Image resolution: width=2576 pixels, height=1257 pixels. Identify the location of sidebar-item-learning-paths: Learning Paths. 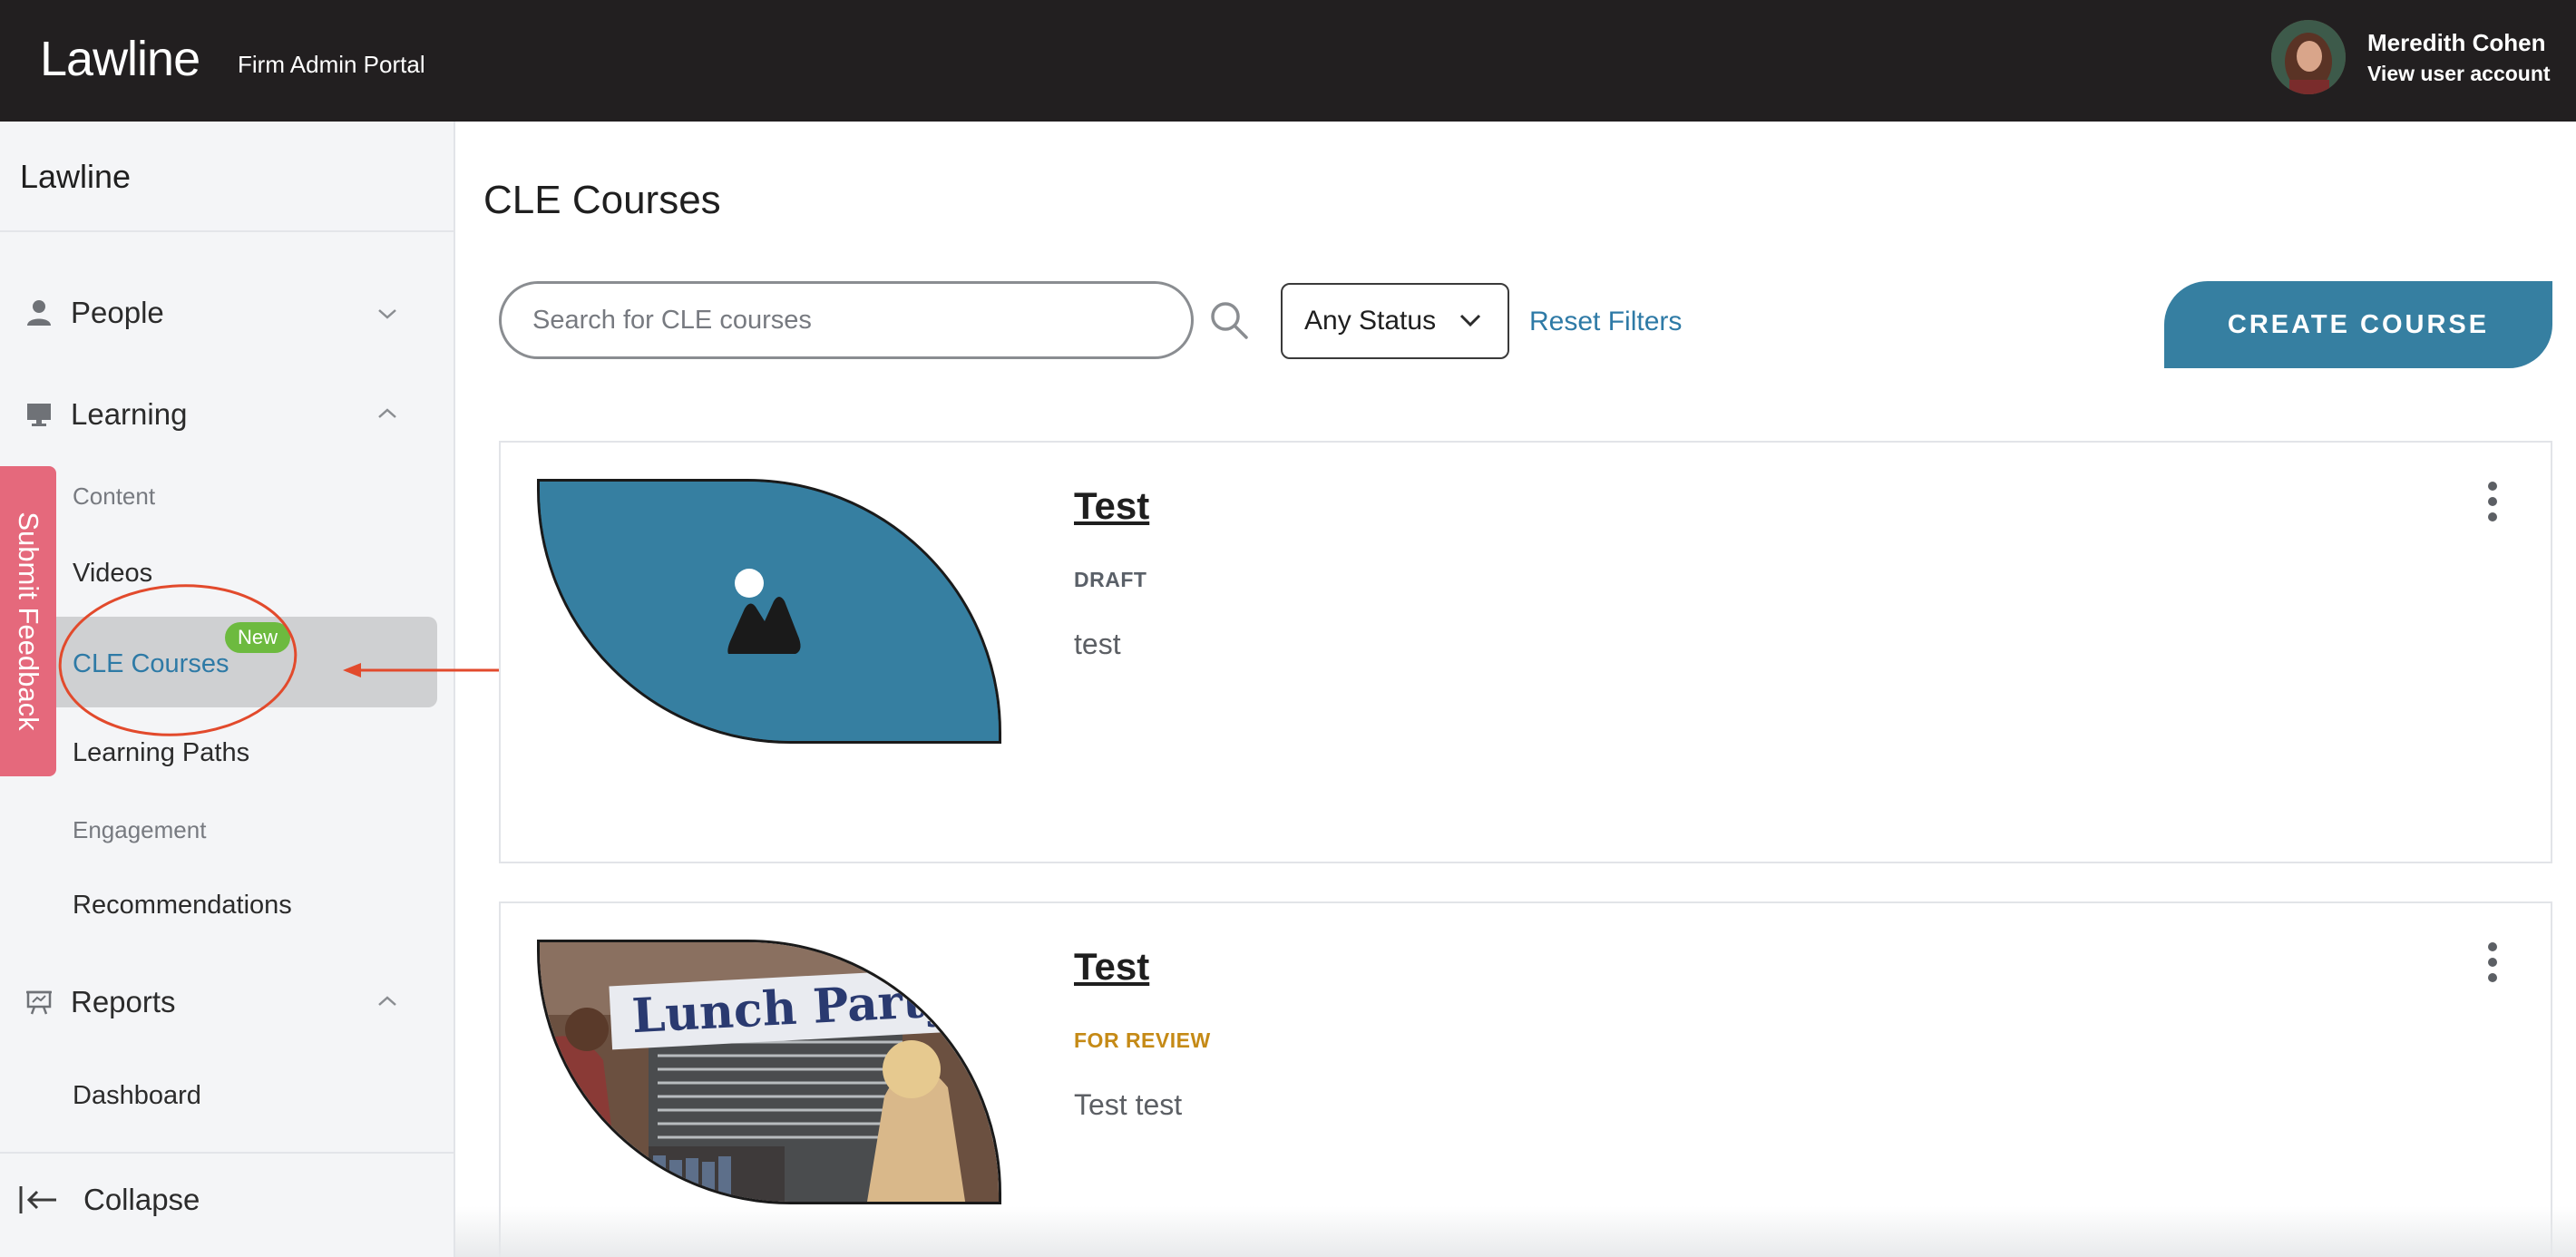
(161, 753).